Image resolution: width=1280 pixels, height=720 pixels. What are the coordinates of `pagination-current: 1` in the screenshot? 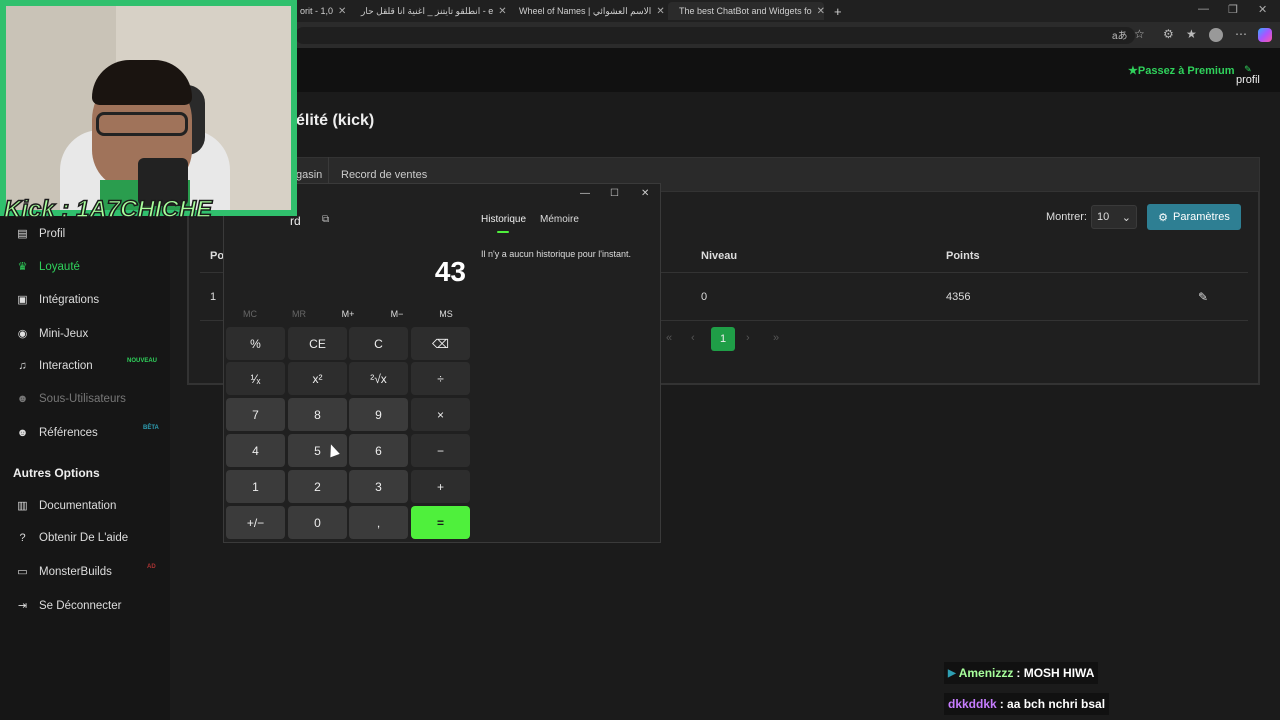 It's located at (723, 339).